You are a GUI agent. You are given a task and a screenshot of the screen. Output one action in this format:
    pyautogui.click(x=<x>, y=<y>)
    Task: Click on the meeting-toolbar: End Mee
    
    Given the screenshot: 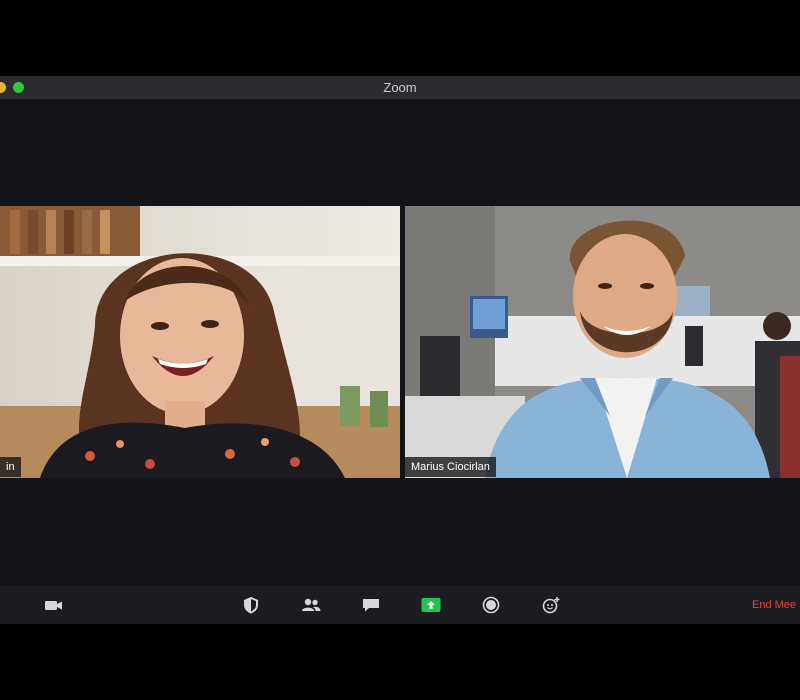 What is the action you would take?
    pyautogui.click(x=400, y=605)
    